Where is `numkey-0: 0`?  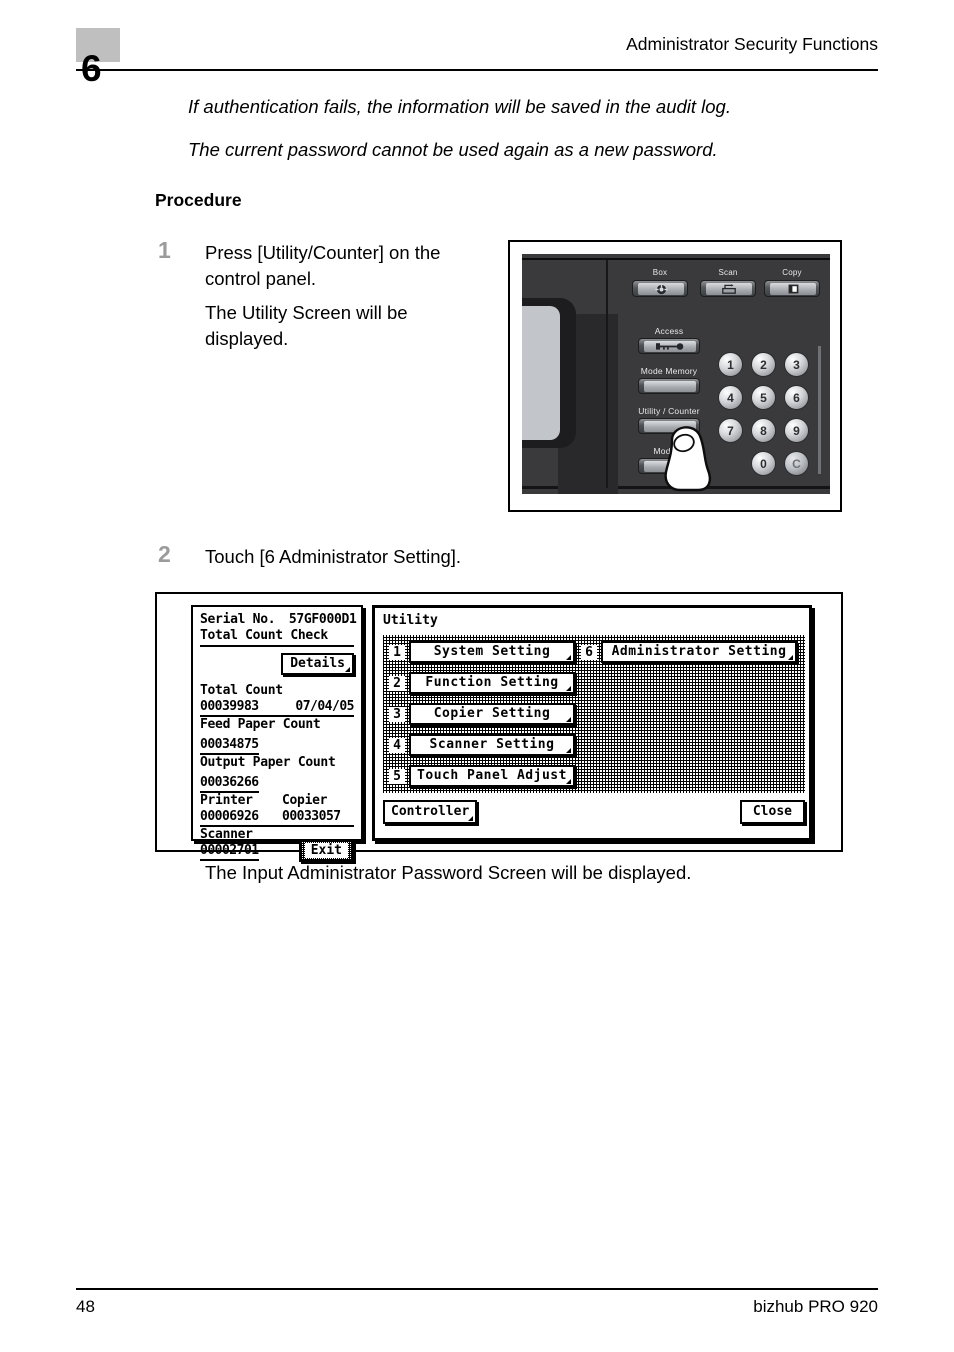 numkey-0: 0 is located at coordinates (763, 463).